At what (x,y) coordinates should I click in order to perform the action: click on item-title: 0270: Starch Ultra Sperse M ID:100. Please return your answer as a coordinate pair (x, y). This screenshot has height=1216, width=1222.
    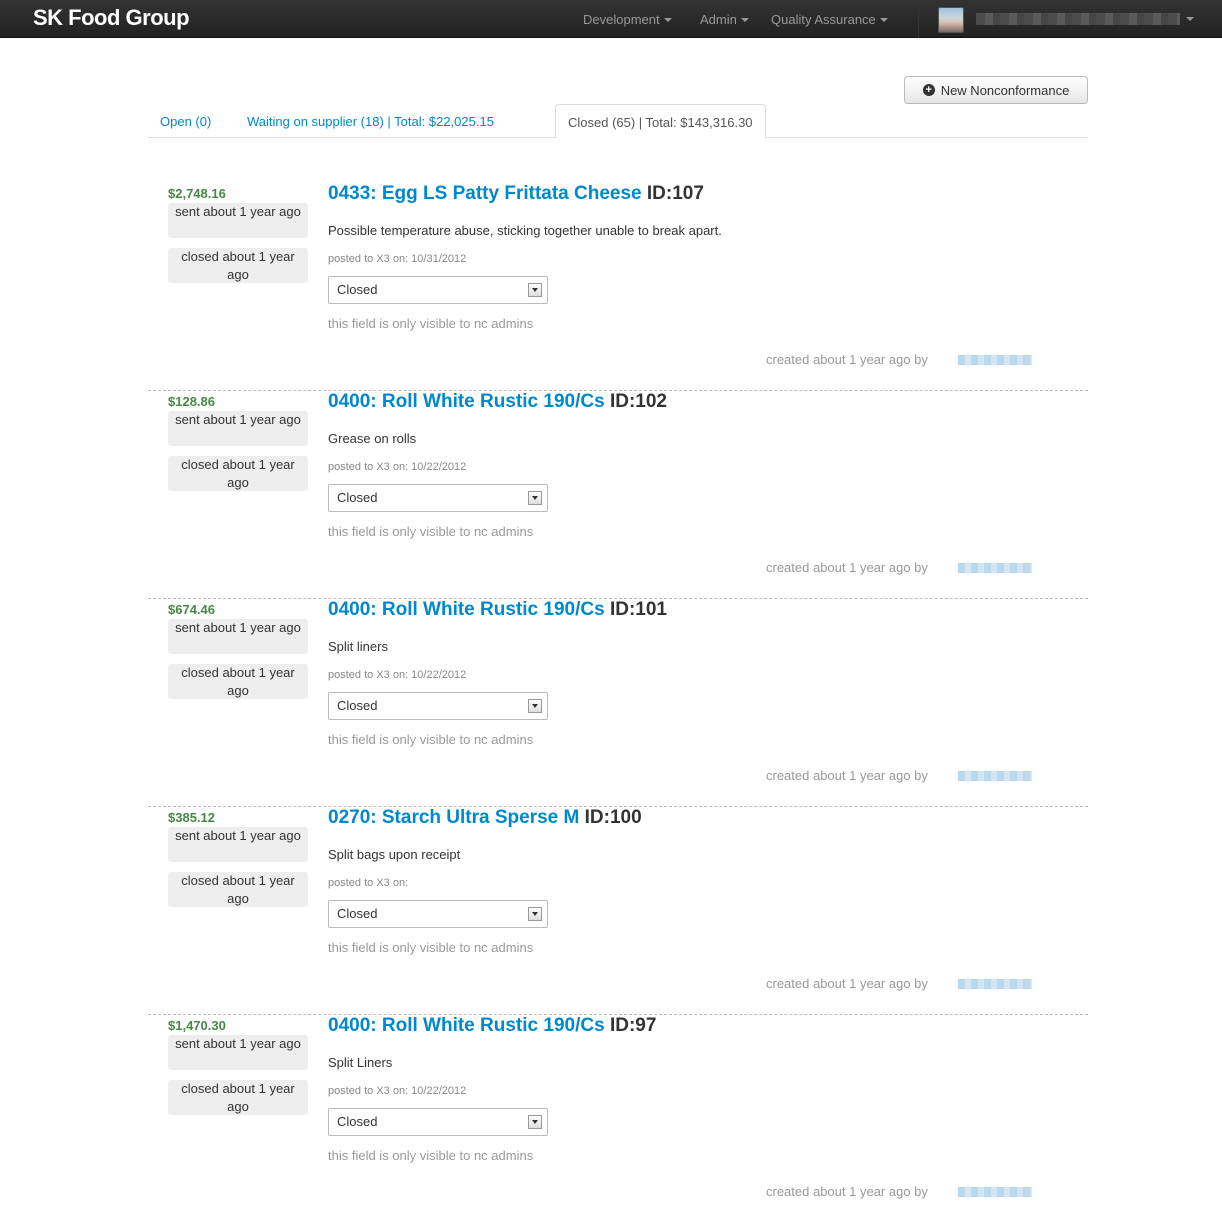
    Looking at the image, I should click on (485, 818).